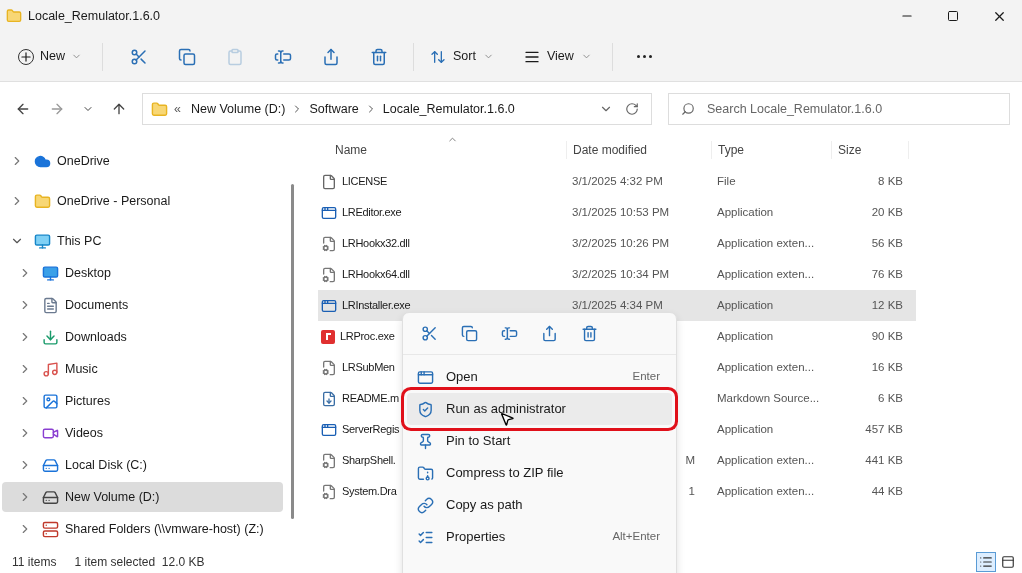 The height and width of the screenshot is (573, 1022). I want to click on item-count: 11 items, so click(34, 562).